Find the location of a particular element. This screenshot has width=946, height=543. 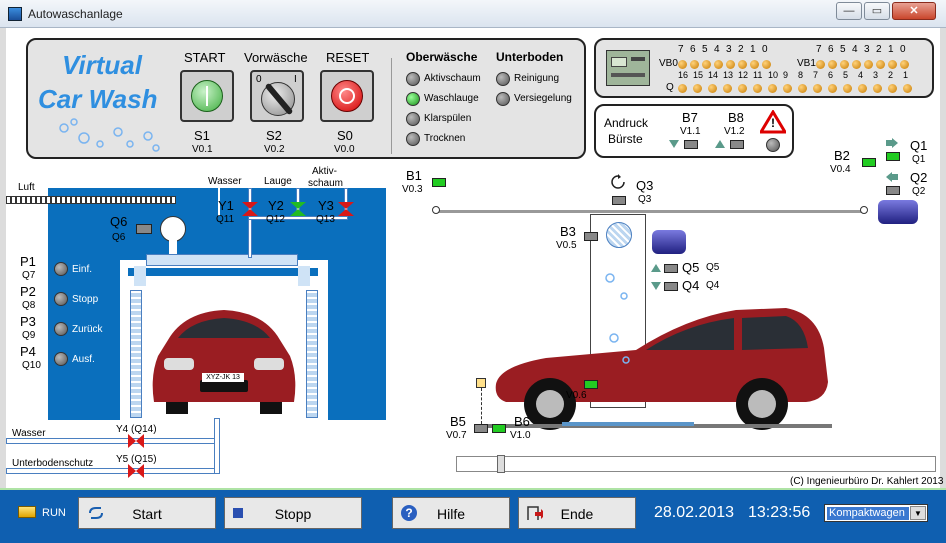

underbody-label-cleaning: Reinigung is located at coordinates (537, 78).